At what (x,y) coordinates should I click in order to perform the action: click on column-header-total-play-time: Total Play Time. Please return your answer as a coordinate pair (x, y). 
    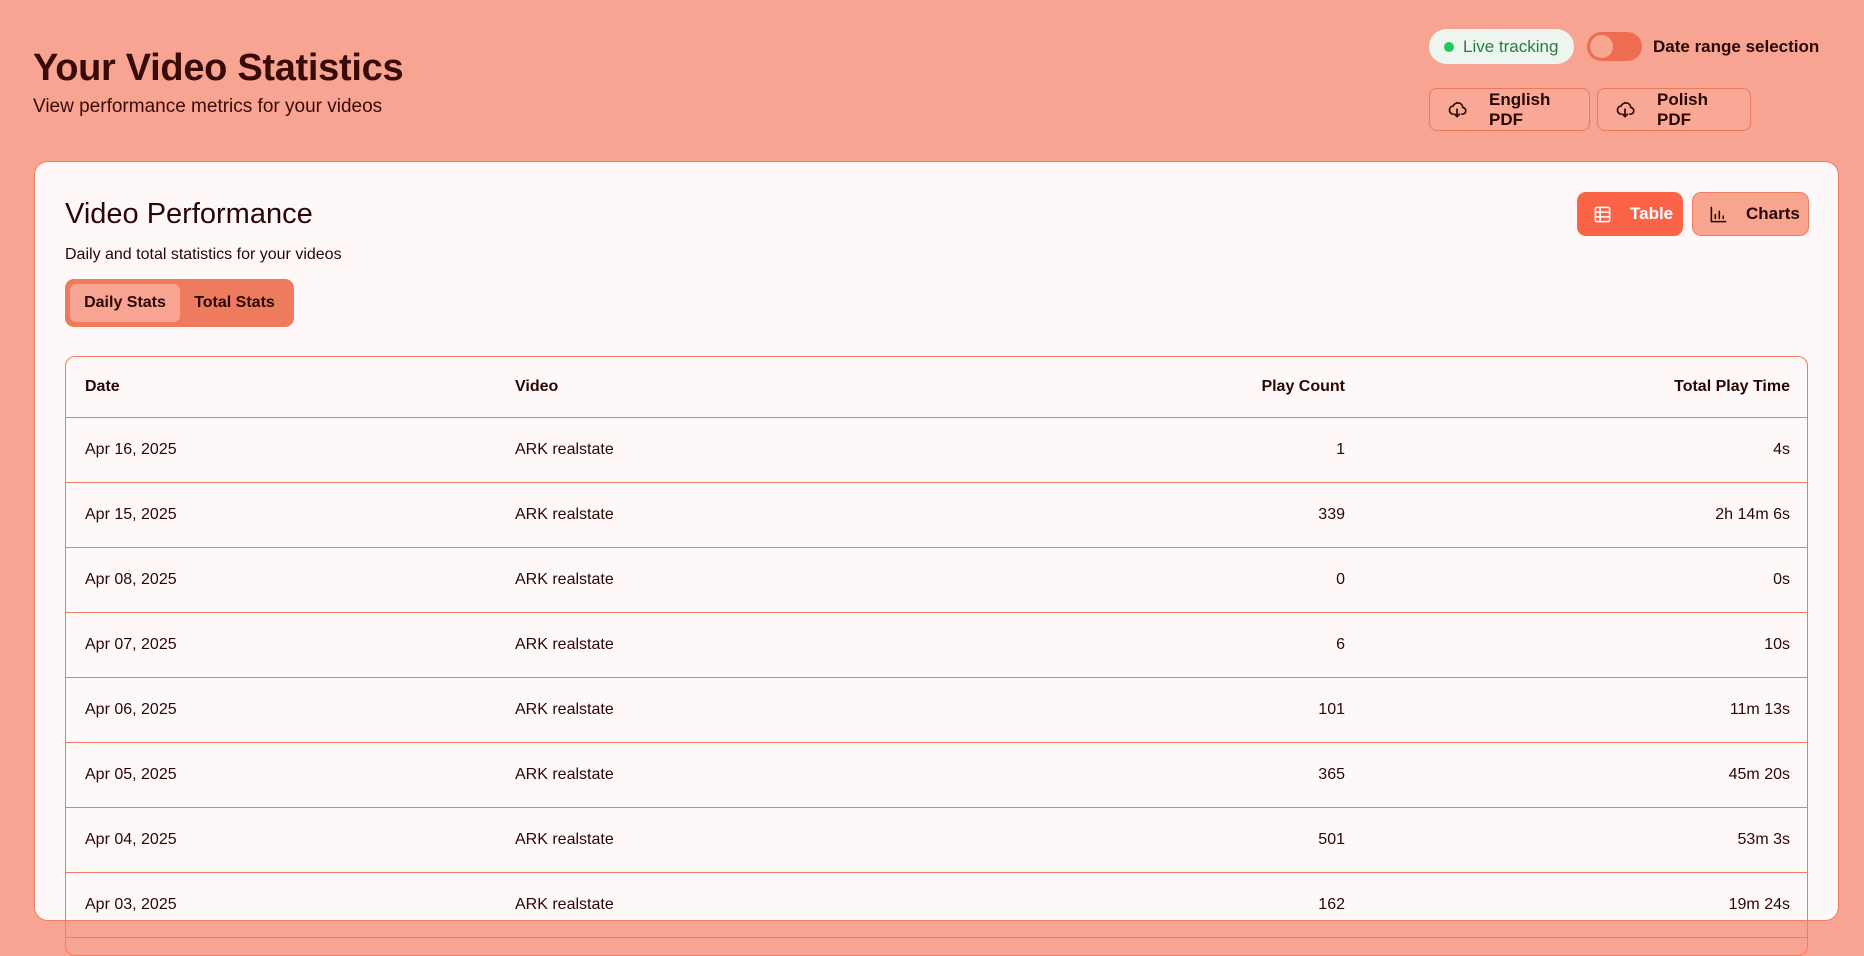
    Looking at the image, I should click on (1585, 387).